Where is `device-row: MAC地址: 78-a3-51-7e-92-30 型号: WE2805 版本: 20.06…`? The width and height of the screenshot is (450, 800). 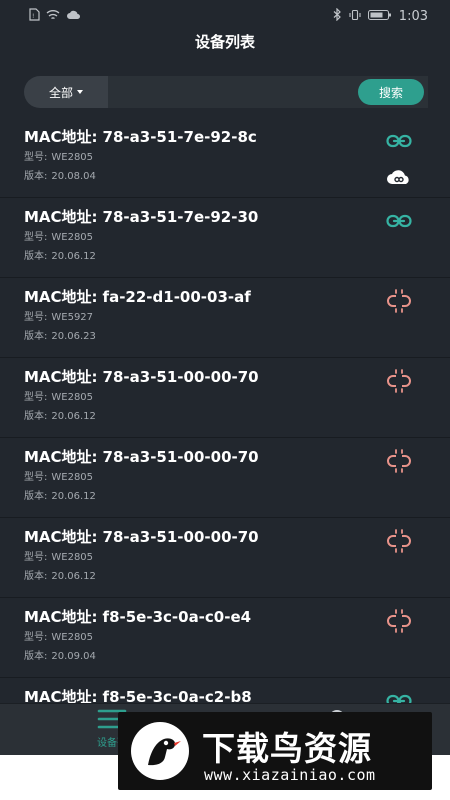 device-row: MAC地址: 78-a3-51-7e-92-30 型号: WE2805 版本: 20.06… is located at coordinates (225, 238).